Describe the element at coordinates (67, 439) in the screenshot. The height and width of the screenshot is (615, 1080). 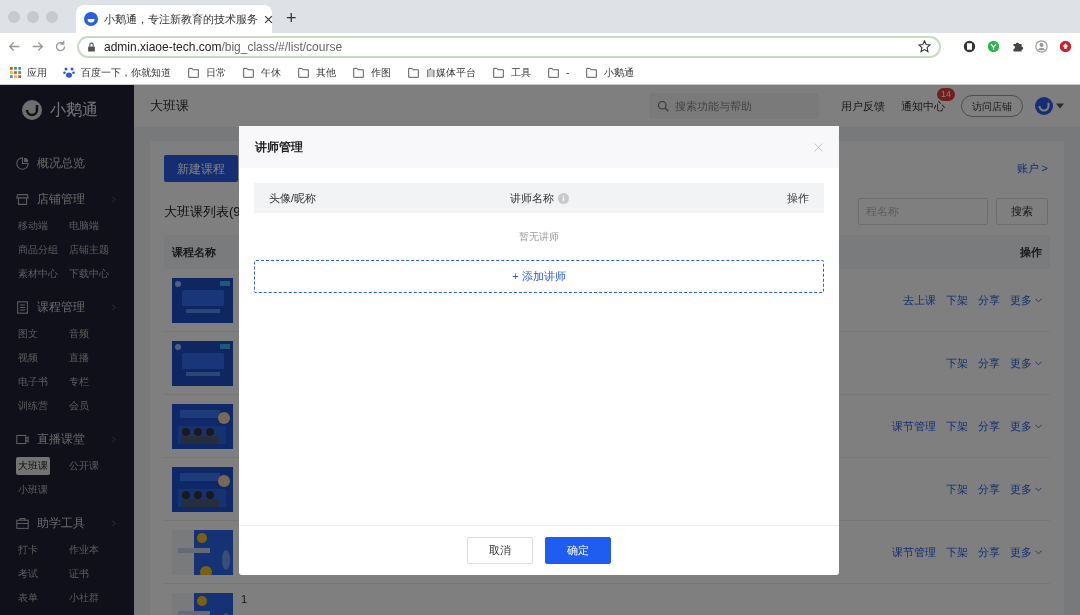
I see `menu-group: 直播课堂` at that location.